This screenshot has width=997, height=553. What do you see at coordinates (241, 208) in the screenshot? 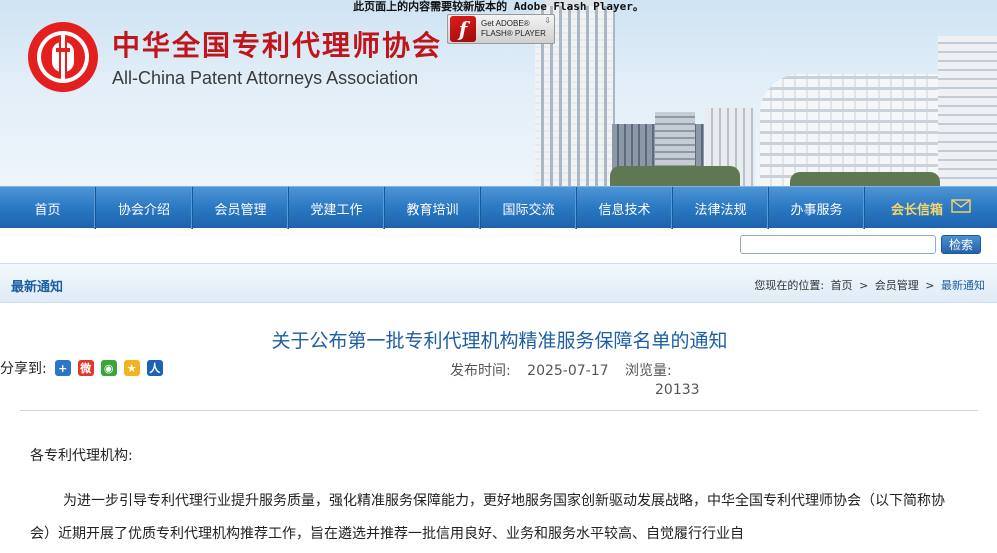
I see `nav-item-members: 会员管理` at bounding box center [241, 208].